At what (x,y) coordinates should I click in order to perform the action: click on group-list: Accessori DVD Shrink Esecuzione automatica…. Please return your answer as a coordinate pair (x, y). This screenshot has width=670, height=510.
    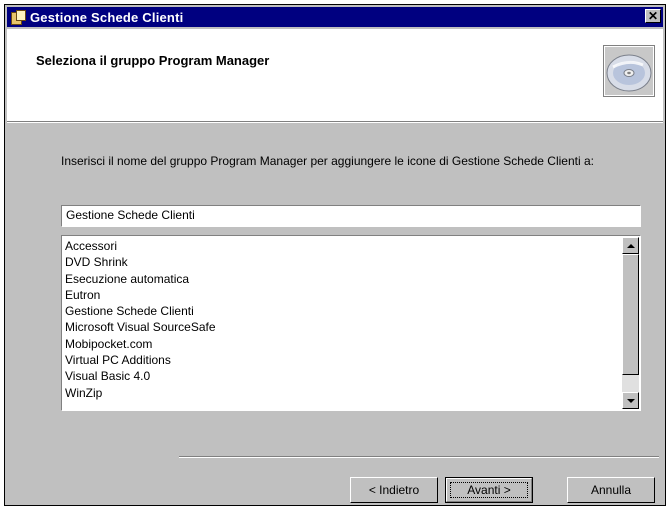
    Looking at the image, I should click on (140, 319).